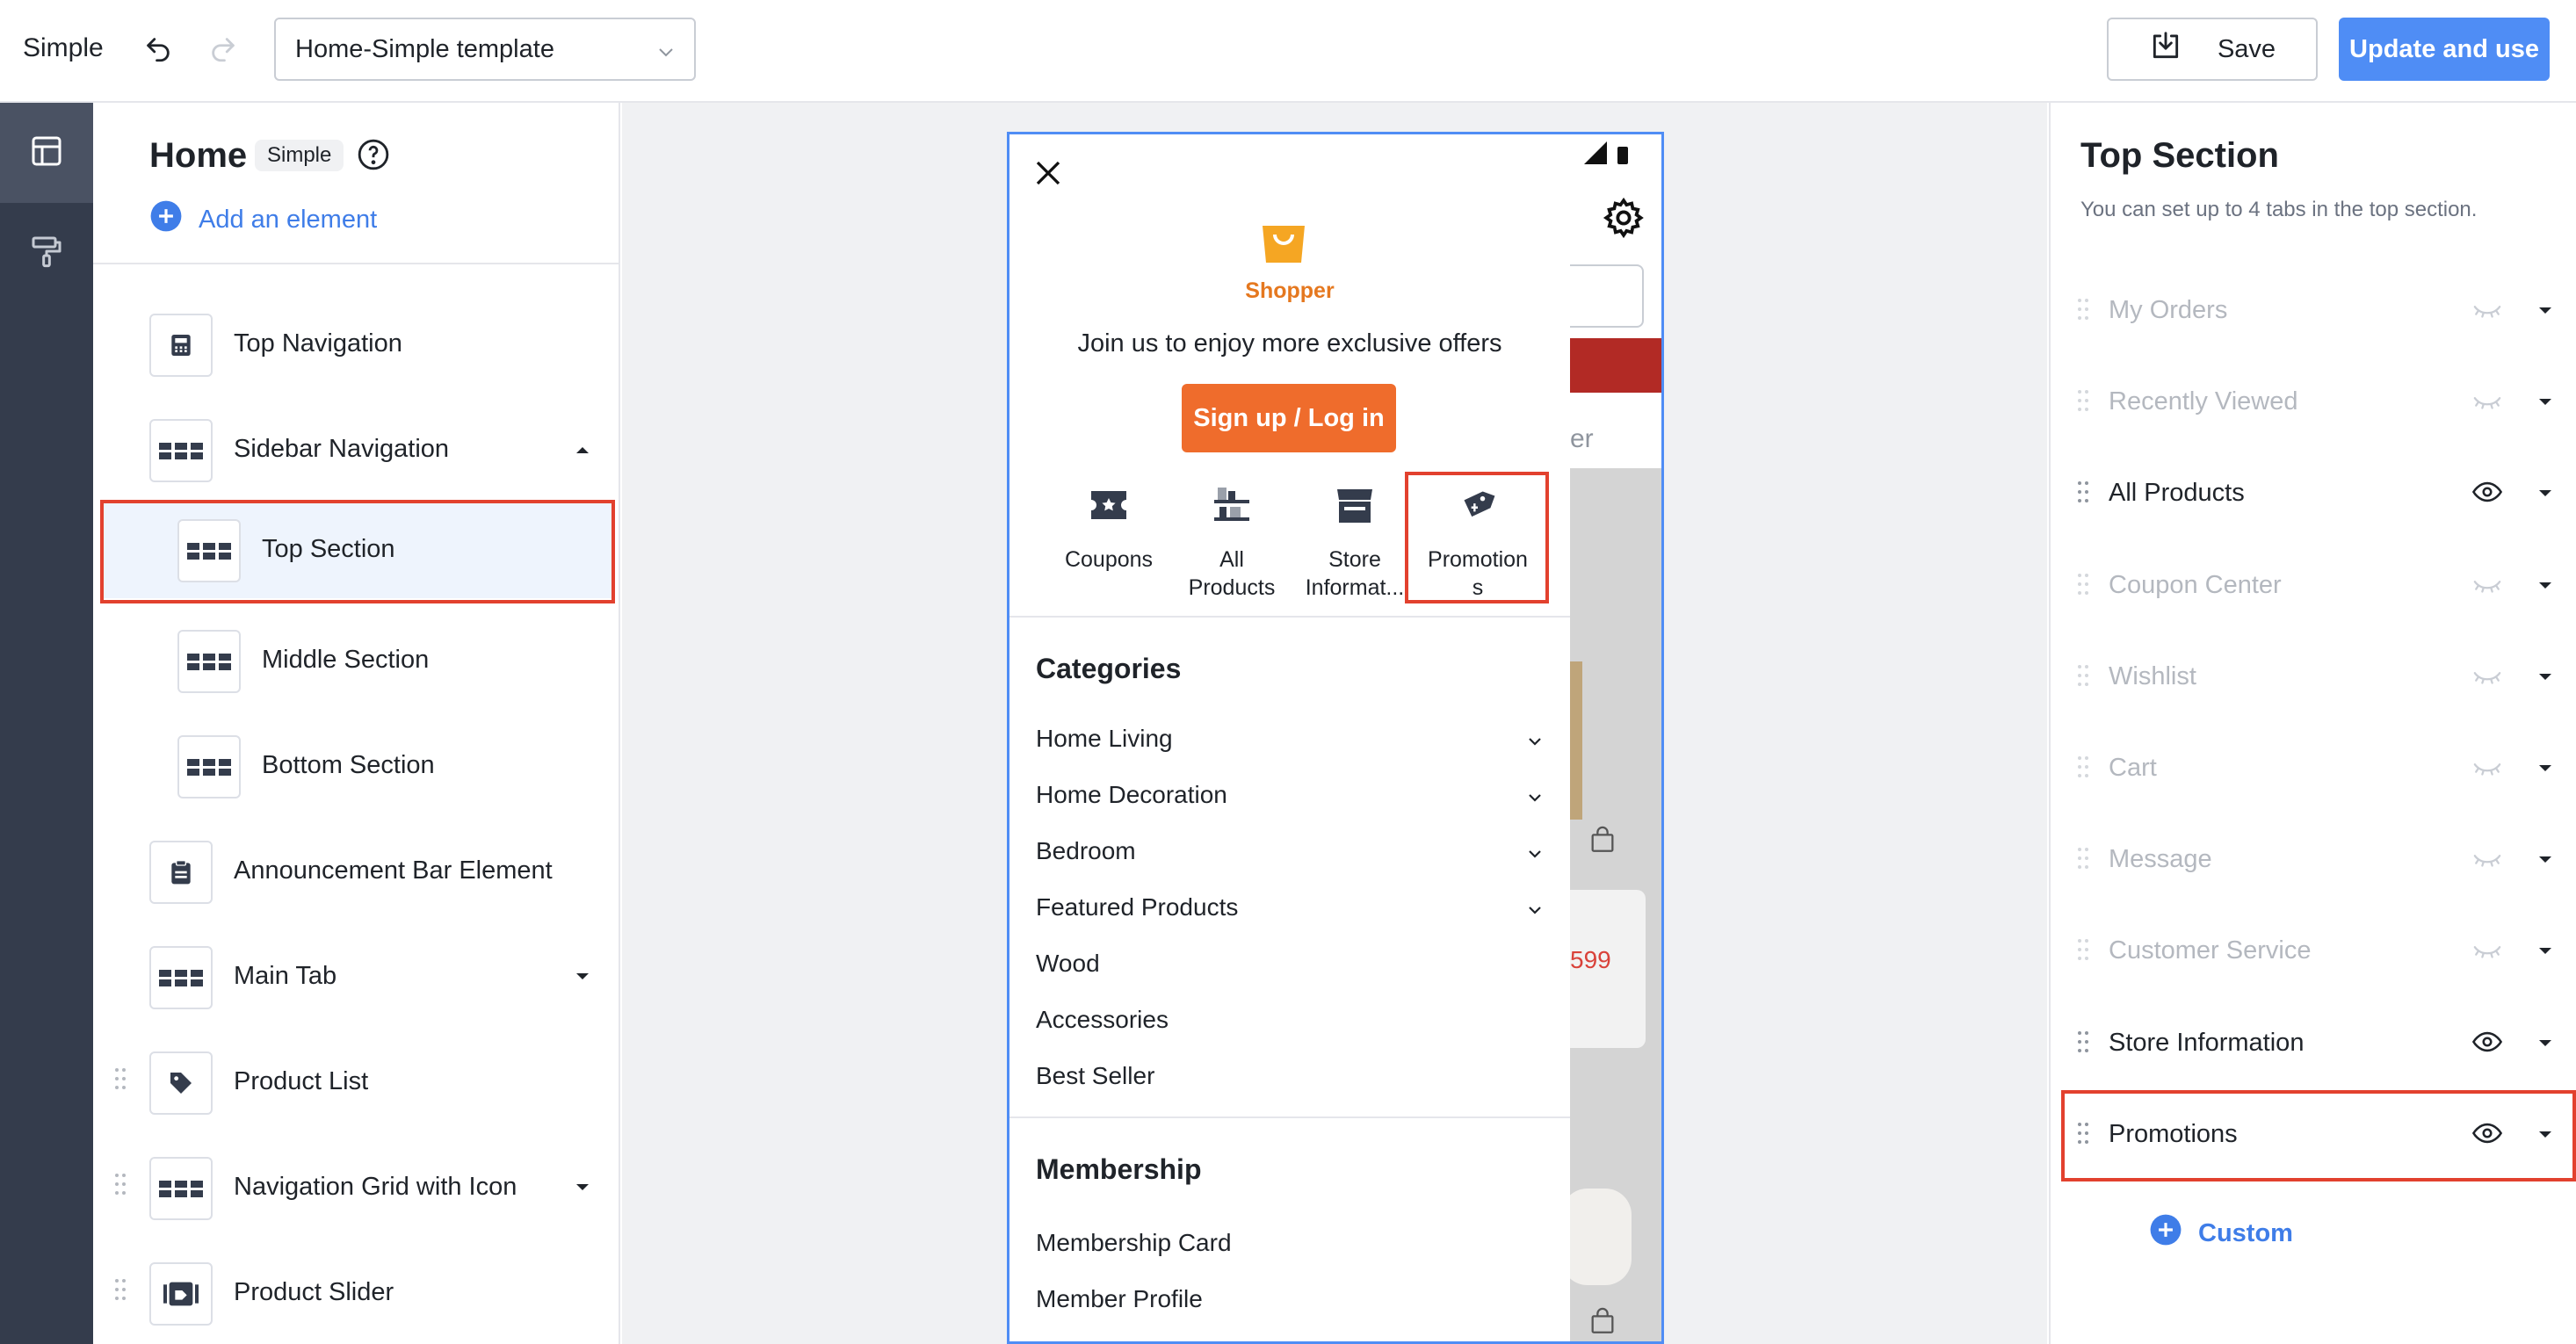 Image resolution: width=2576 pixels, height=1344 pixels. I want to click on tab-row: My Orders, so click(2313, 310).